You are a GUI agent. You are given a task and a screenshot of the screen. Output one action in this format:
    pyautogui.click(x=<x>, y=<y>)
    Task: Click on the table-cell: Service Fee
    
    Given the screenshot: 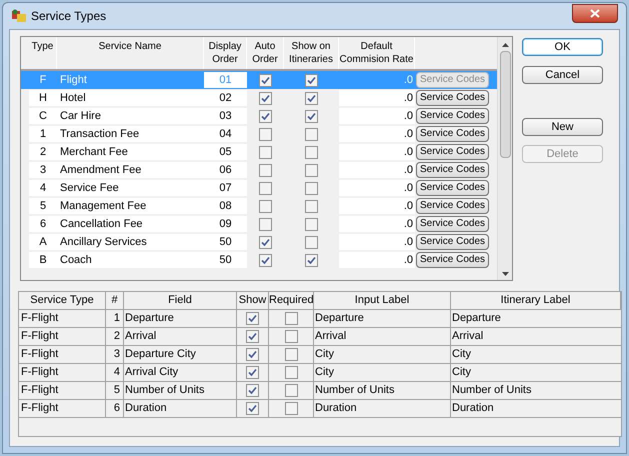 What is the action you would take?
    pyautogui.click(x=130, y=188)
    